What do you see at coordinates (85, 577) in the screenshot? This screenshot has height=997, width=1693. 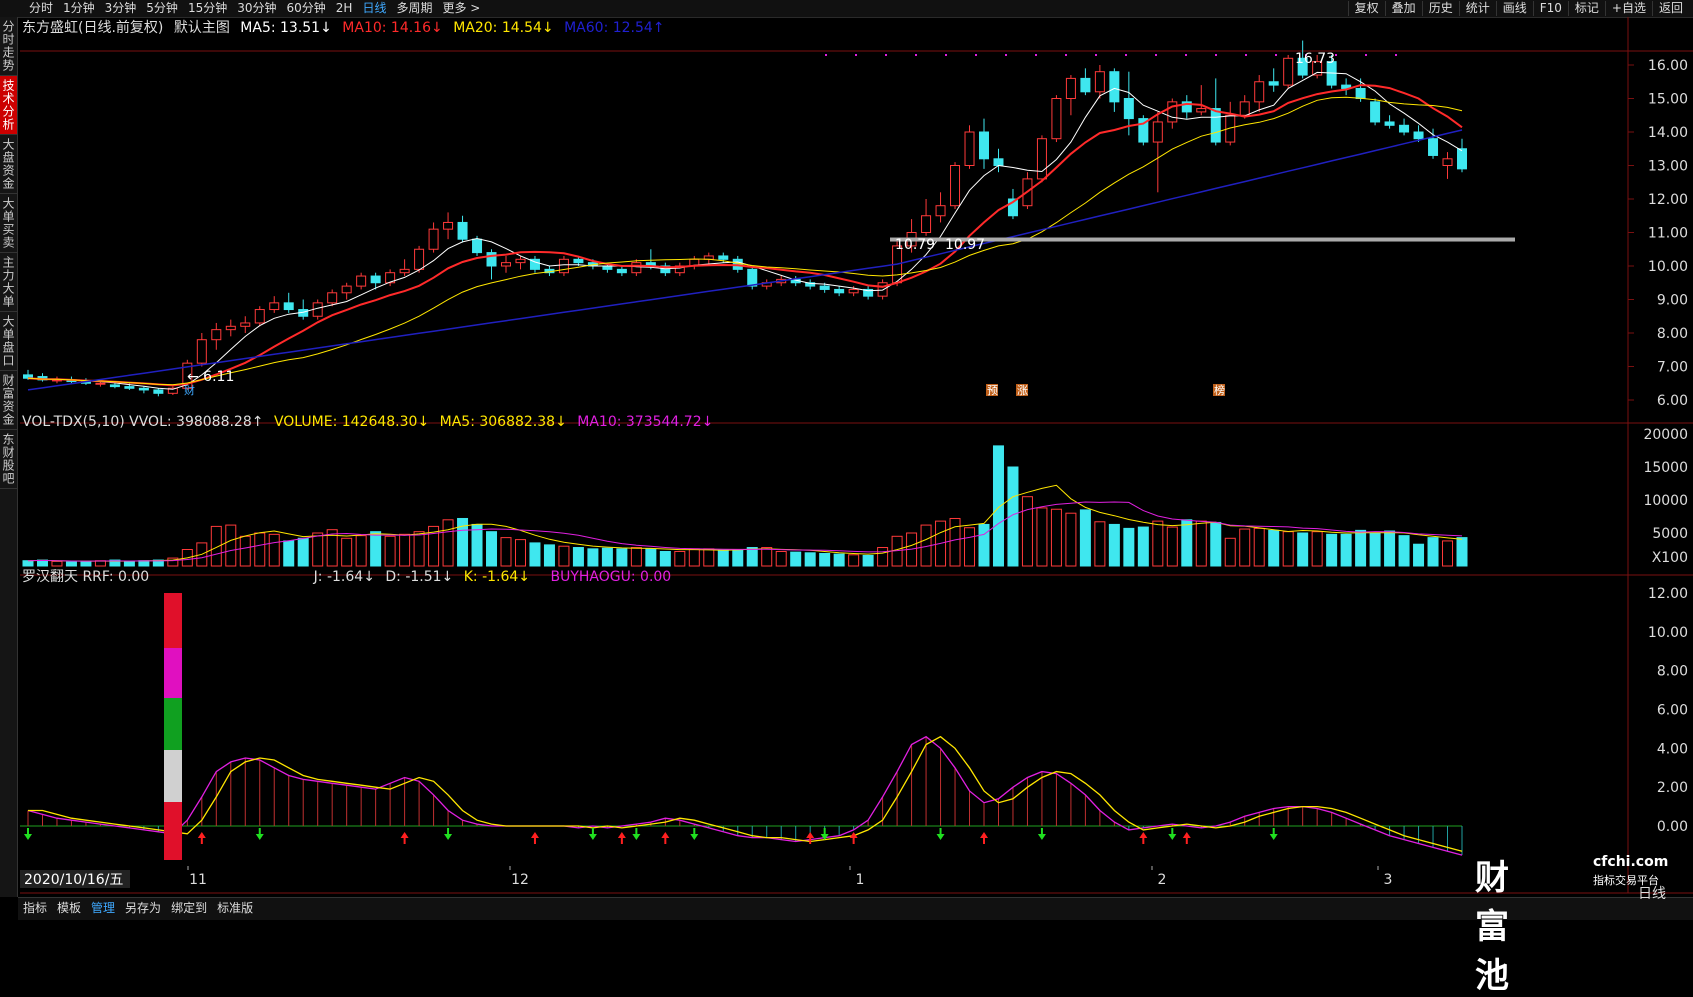 I see `indicator-name: 罗汉翻天 RRF: 0.00` at bounding box center [85, 577].